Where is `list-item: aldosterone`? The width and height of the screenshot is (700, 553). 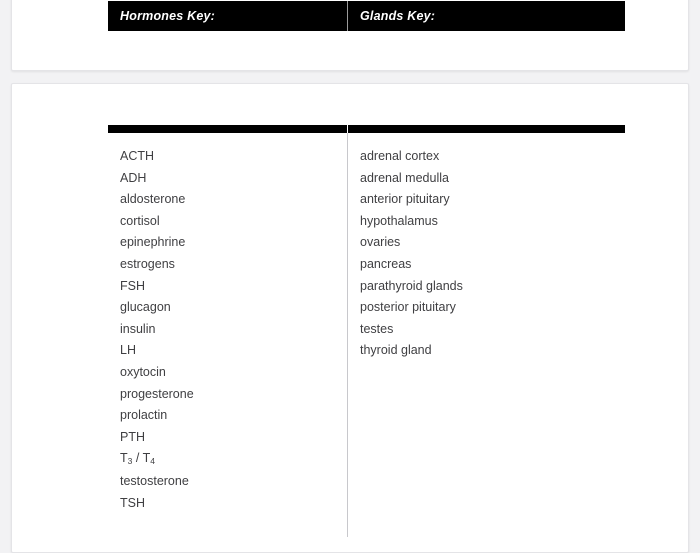 list-item: aldosterone is located at coordinates (153, 199).